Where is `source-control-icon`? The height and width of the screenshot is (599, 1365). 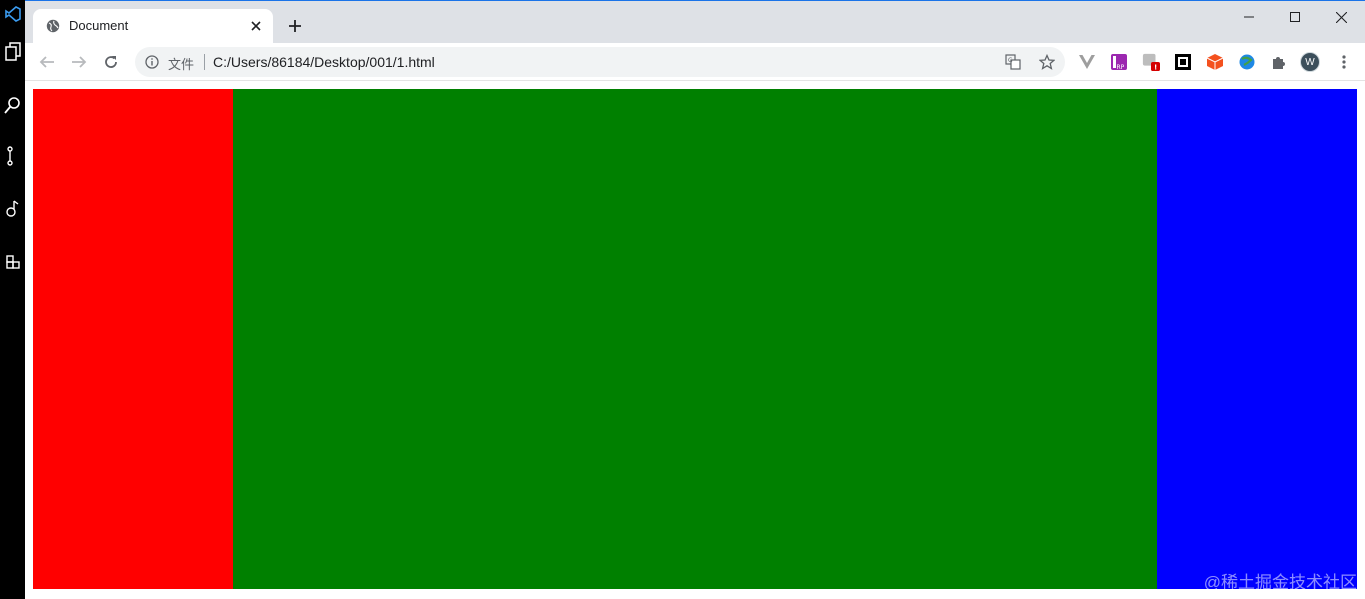 source-control-icon is located at coordinates (13, 156).